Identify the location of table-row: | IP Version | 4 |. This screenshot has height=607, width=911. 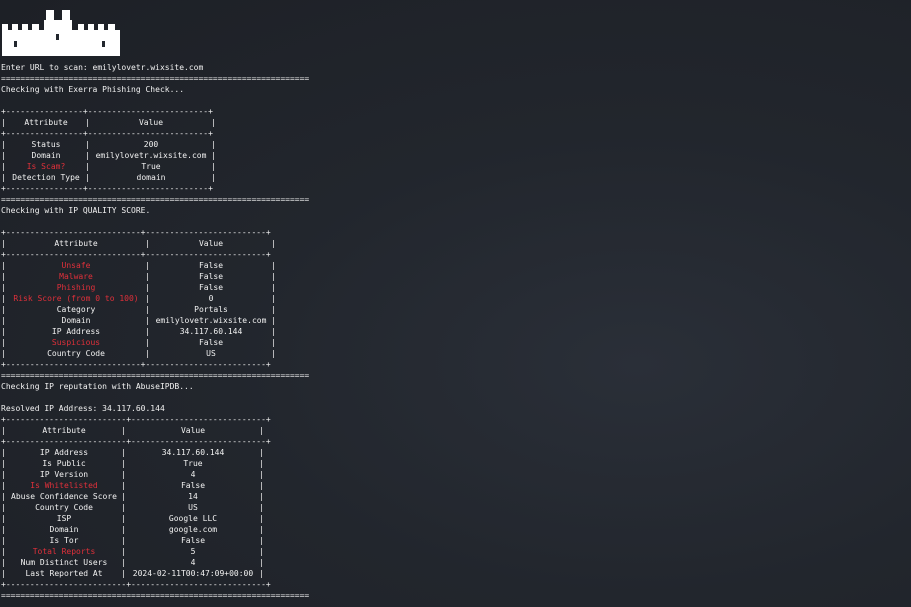
(132, 474).